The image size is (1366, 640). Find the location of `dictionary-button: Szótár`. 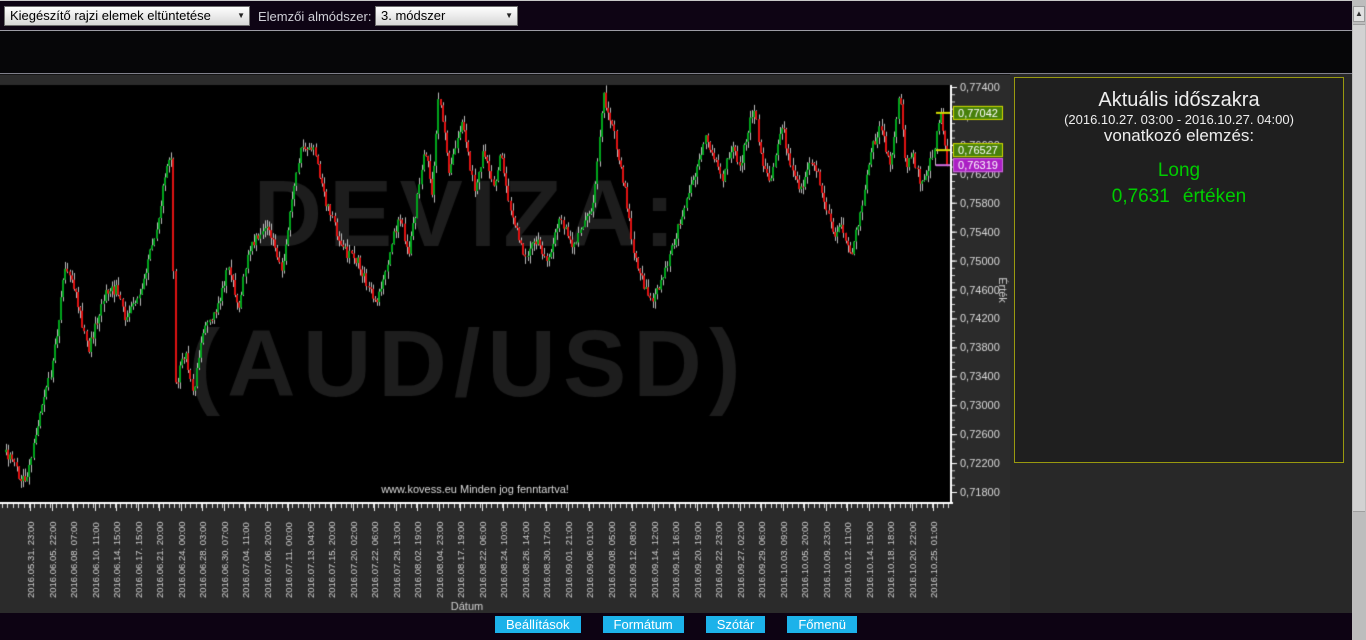

dictionary-button: Szótár is located at coordinates (735, 624).